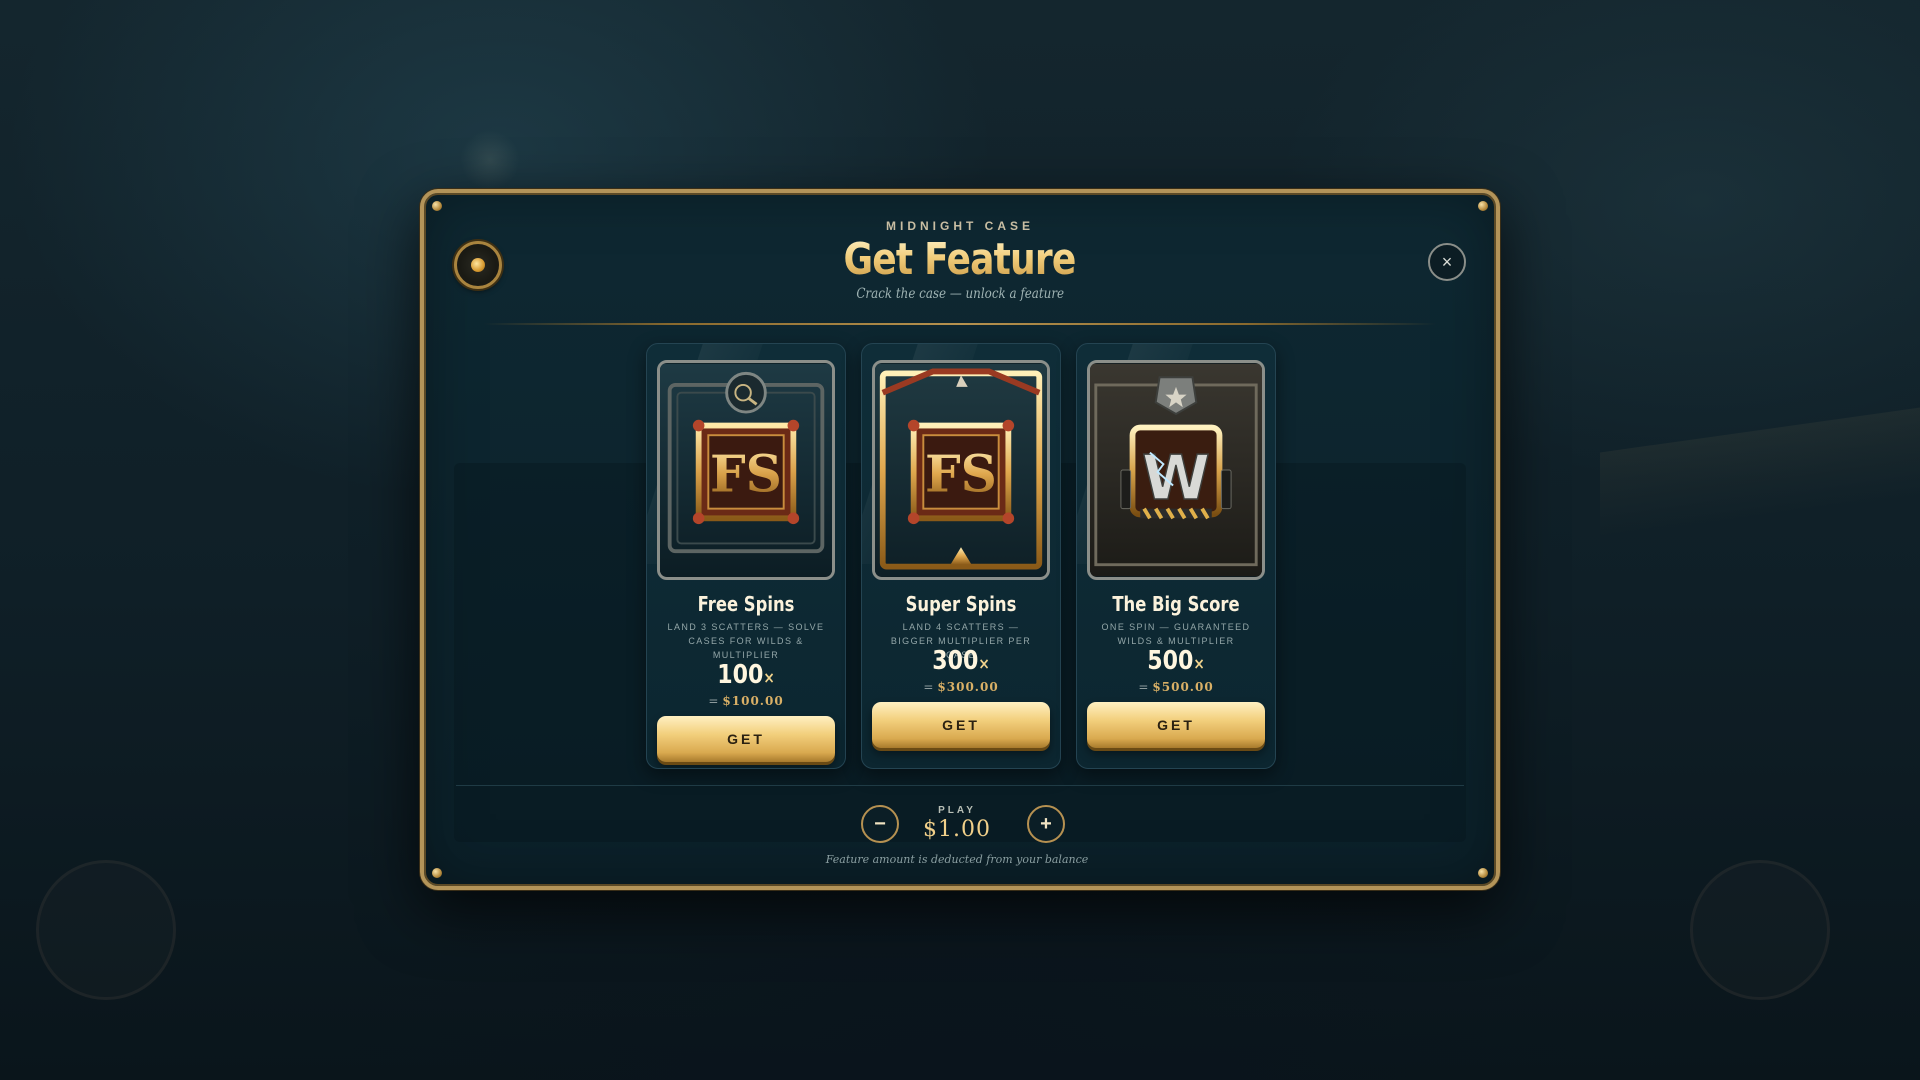 The width and height of the screenshot is (1920, 1080). Describe the element at coordinates (961, 604) in the screenshot. I see `feature-name: Super Spins` at that location.